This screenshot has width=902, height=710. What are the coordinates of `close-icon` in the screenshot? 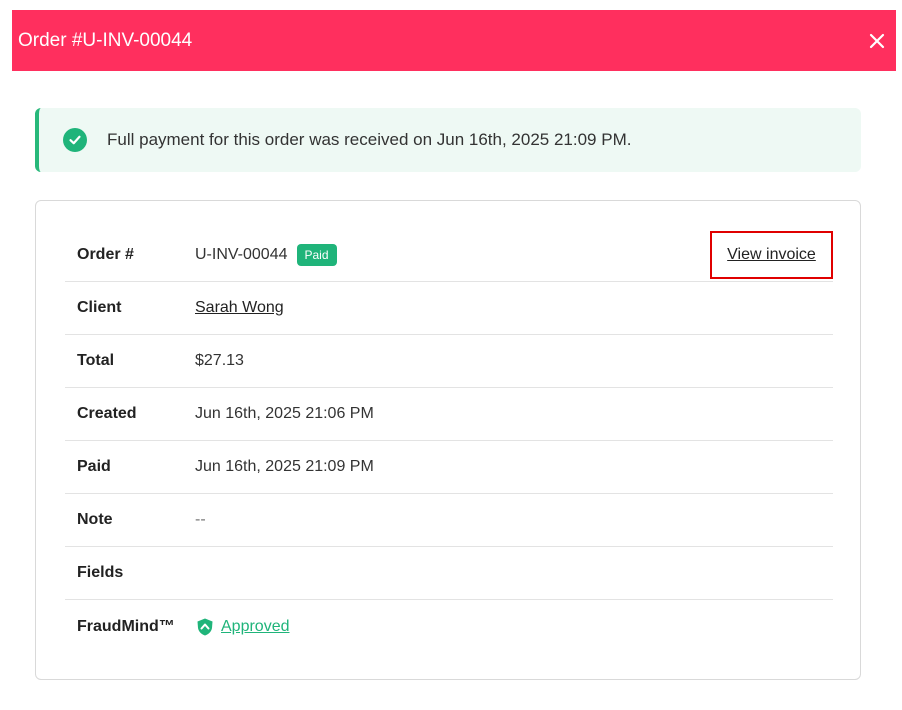 It's located at (877, 40).